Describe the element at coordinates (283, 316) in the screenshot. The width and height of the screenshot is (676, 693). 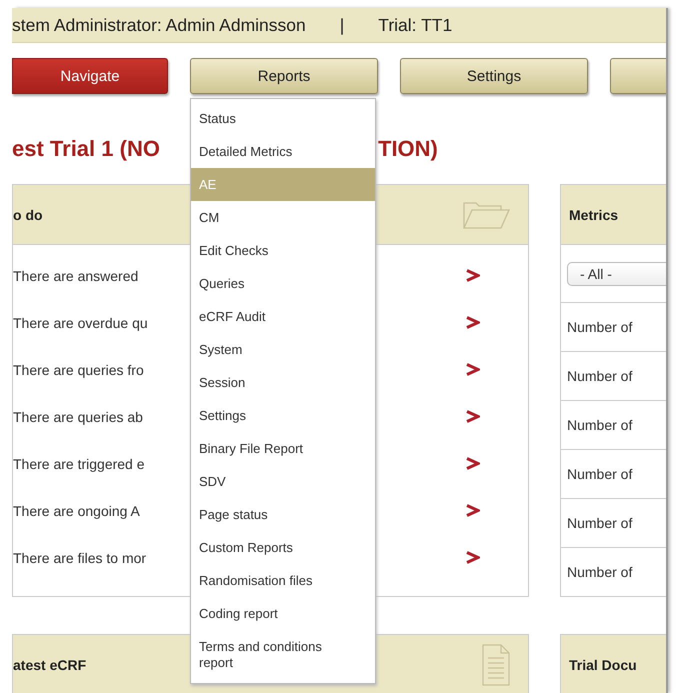
I see `menu-item: eCRF Audit` at that location.